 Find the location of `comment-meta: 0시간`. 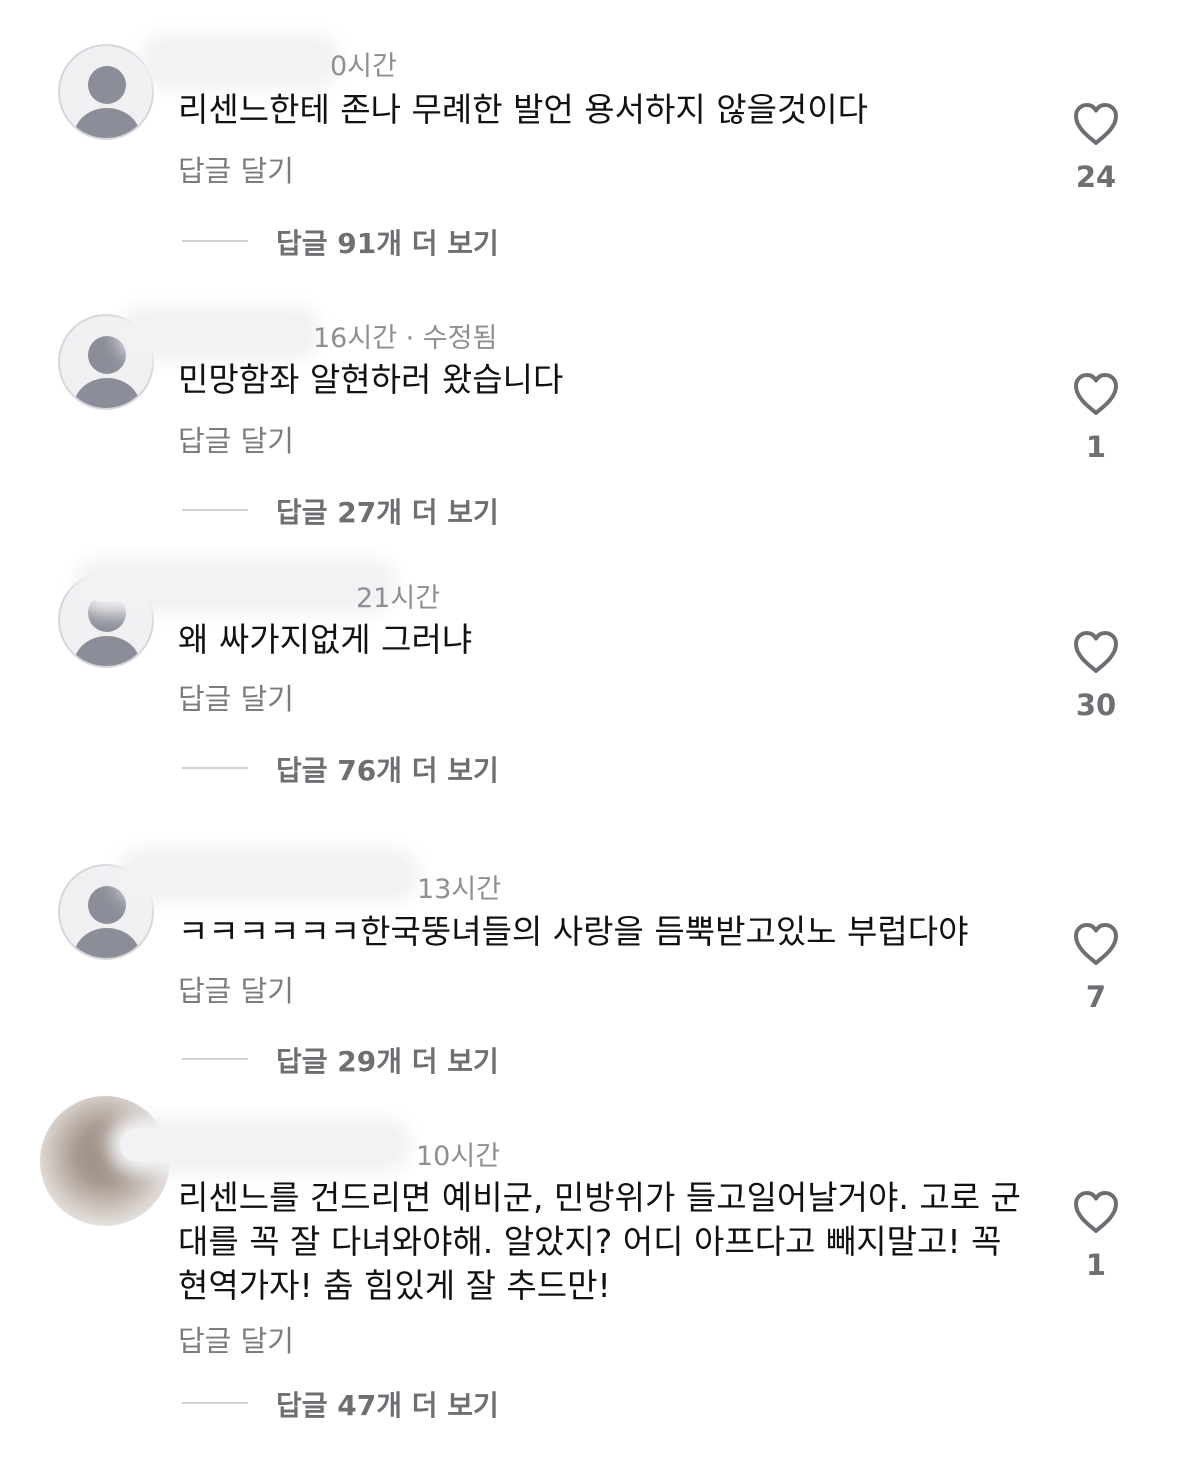

comment-meta: 0시간 is located at coordinates (363, 66).